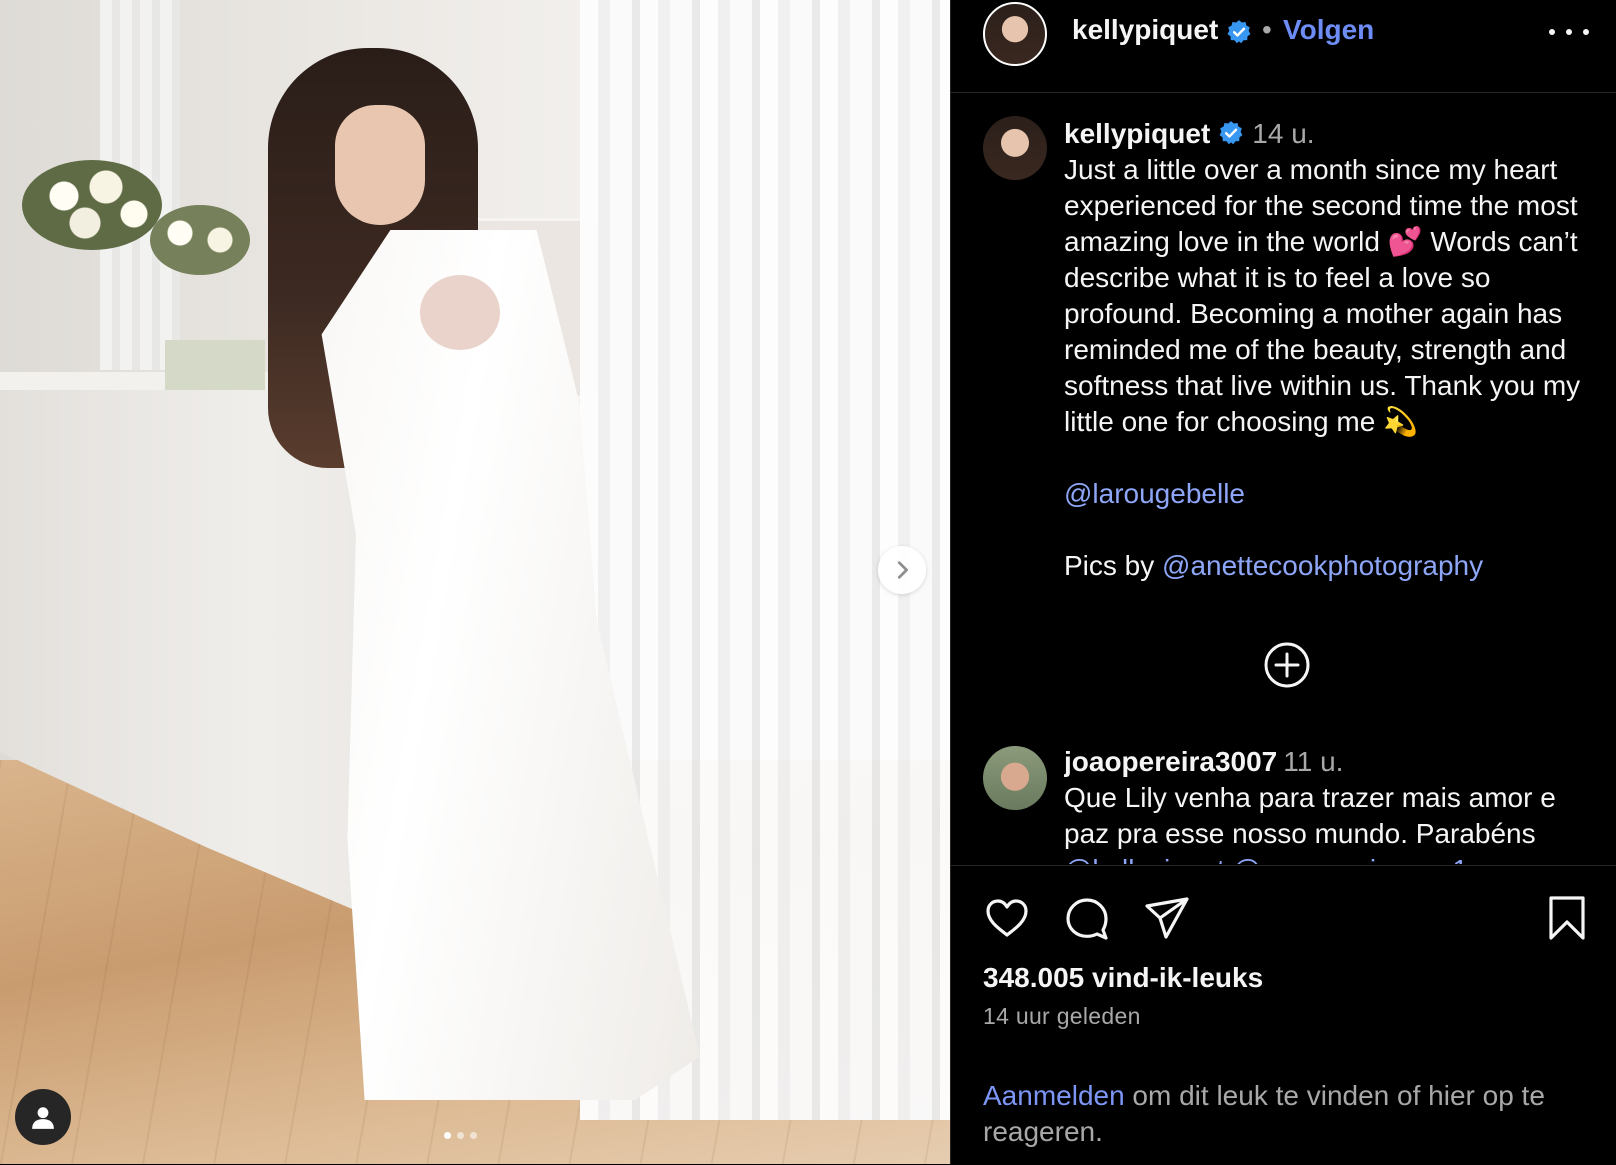  Describe the element at coordinates (1552, 32) in the screenshot. I see `more-options-icon` at that location.